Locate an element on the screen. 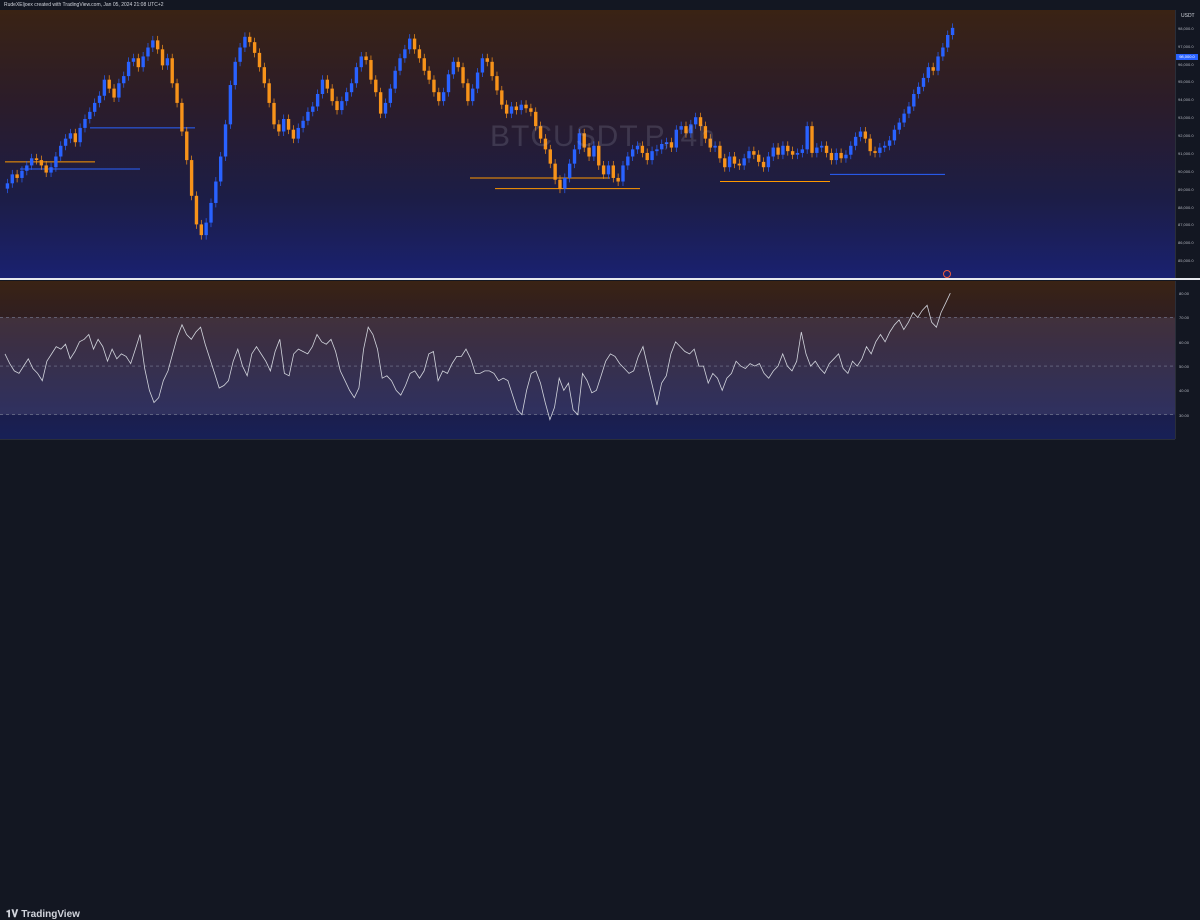 The width and height of the screenshot is (1200, 920). pane-divider is located at coordinates (600, 279).